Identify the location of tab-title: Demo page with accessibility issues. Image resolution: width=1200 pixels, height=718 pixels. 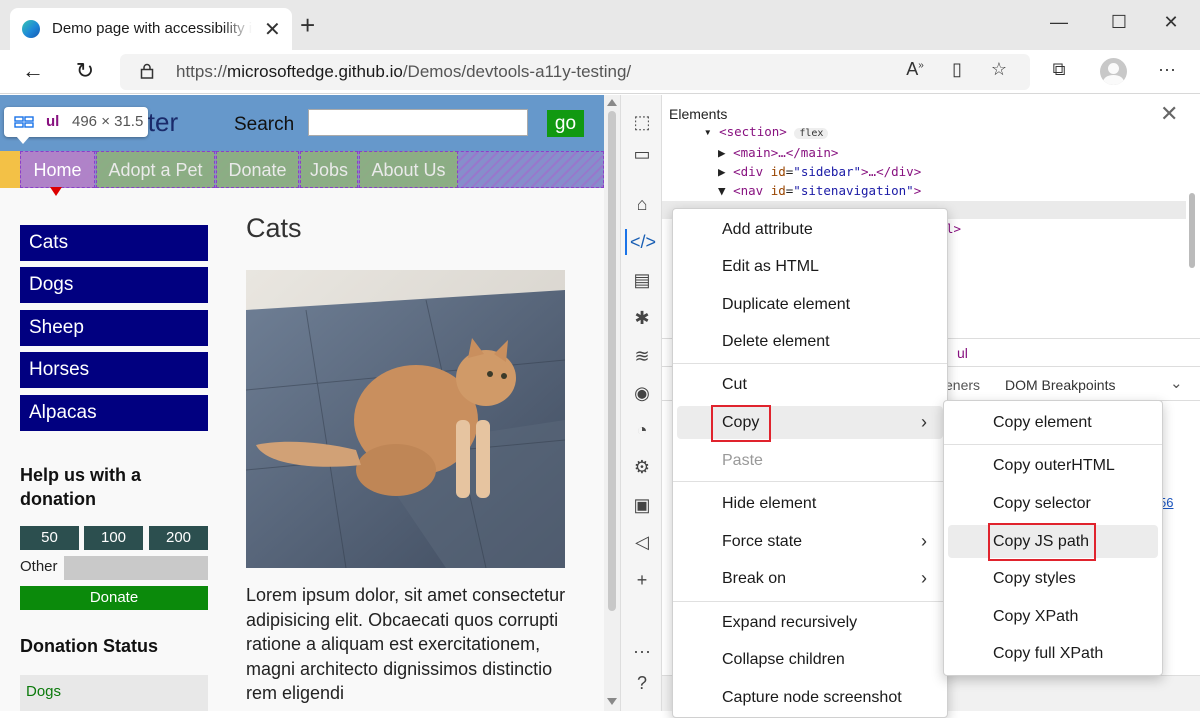
(152, 28).